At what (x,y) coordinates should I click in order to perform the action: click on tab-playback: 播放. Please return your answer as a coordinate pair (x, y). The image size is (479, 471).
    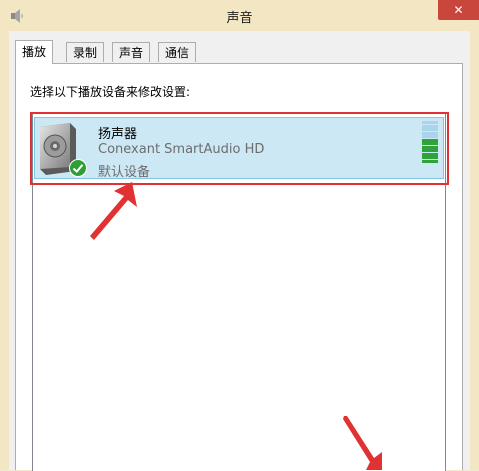
    Looking at the image, I should click on (34, 52).